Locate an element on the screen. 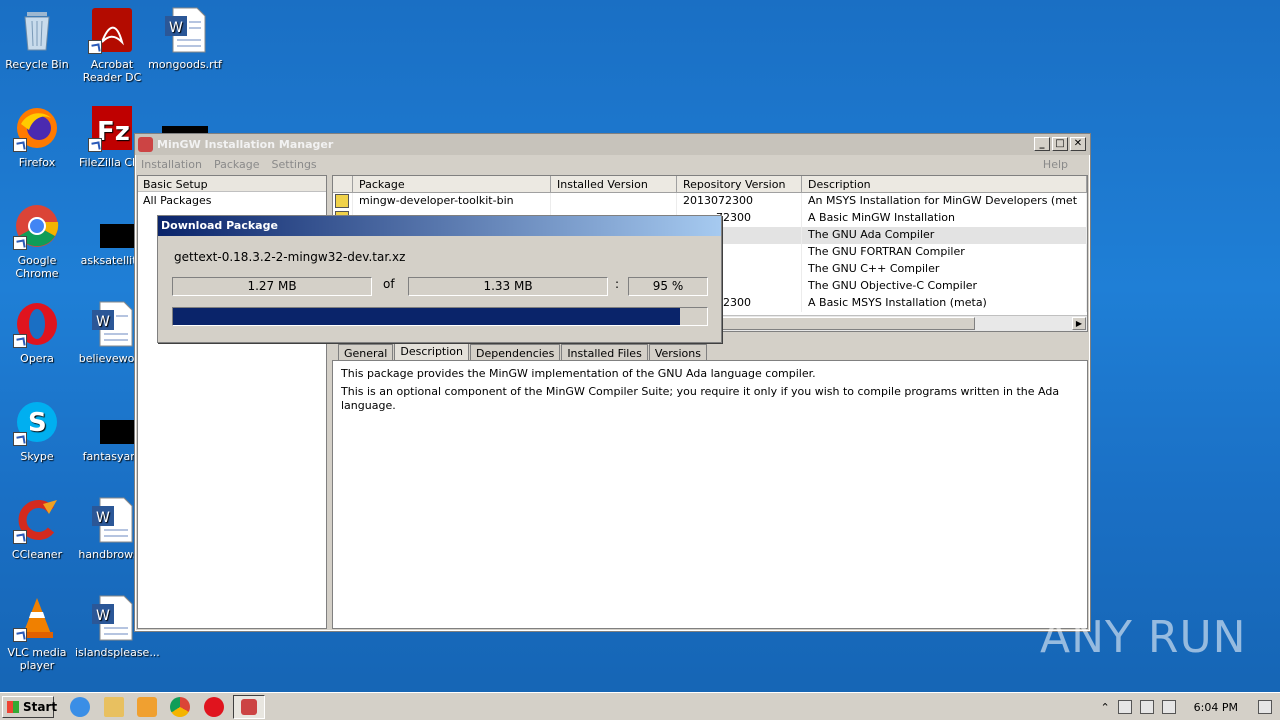  menu-bar: Installation Package Settings Help is located at coordinates (612, 164).